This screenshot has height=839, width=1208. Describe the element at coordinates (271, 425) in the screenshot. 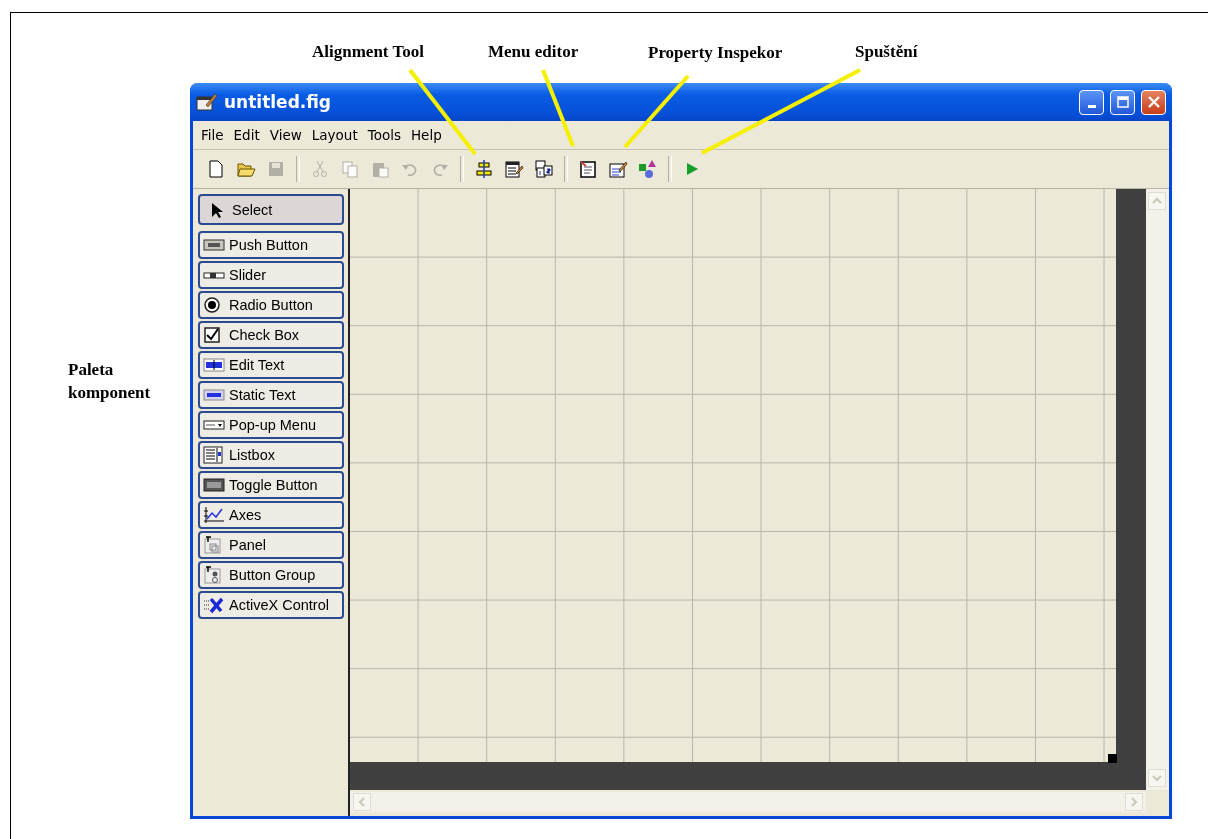

I see `palette-button: Pop-up Menu` at that location.